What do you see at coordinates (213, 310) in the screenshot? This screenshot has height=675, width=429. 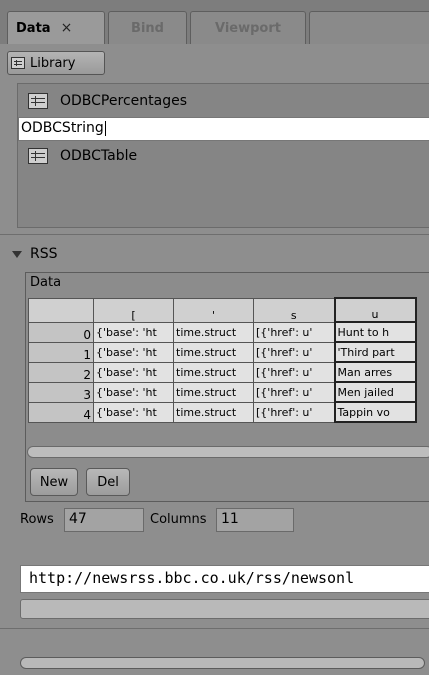 I see `column-header: '` at bounding box center [213, 310].